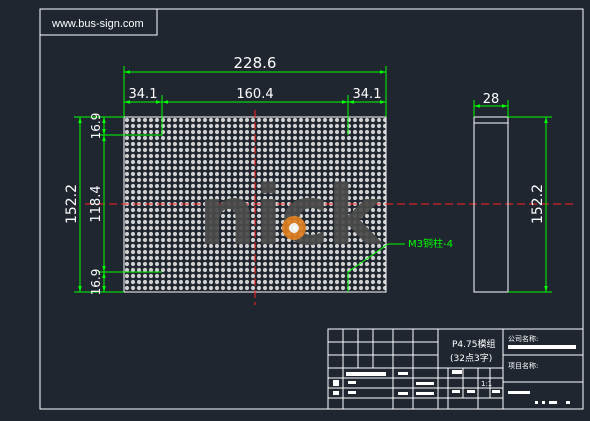 The image size is (590, 421). What do you see at coordinates (254, 94) in the screenshot?
I see `center-span-label: 160.4` at bounding box center [254, 94].